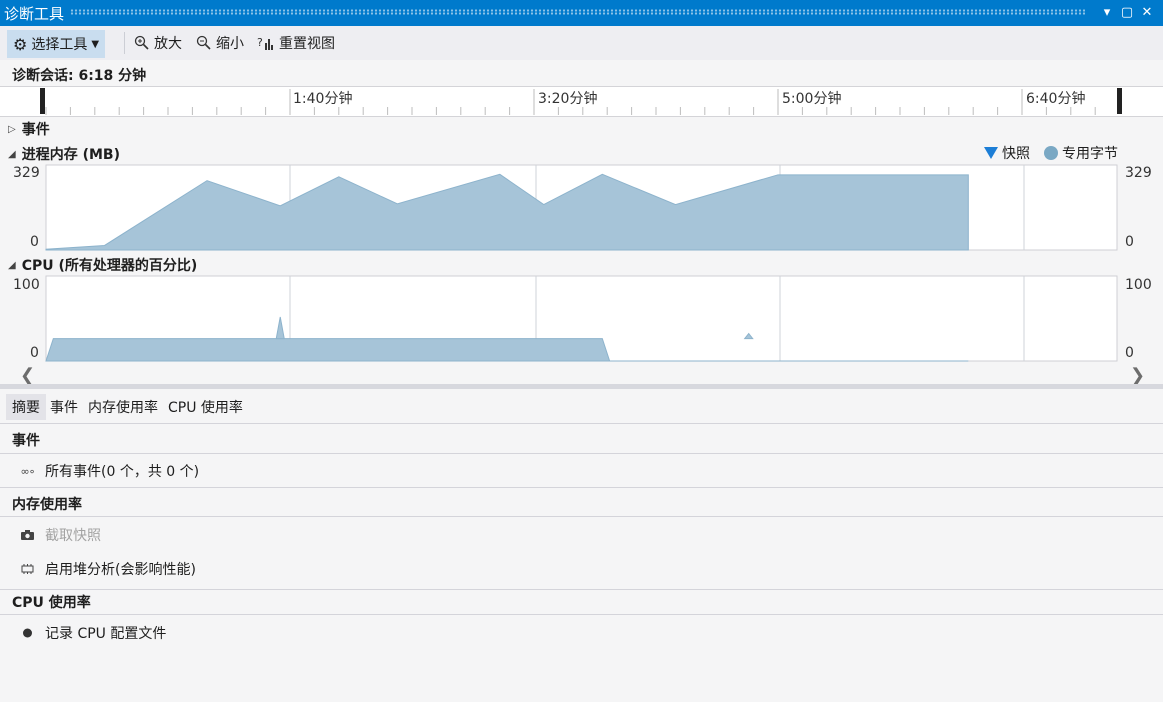 The image size is (1163, 702). I want to click on zoom-in-label: 放大, so click(168, 44).